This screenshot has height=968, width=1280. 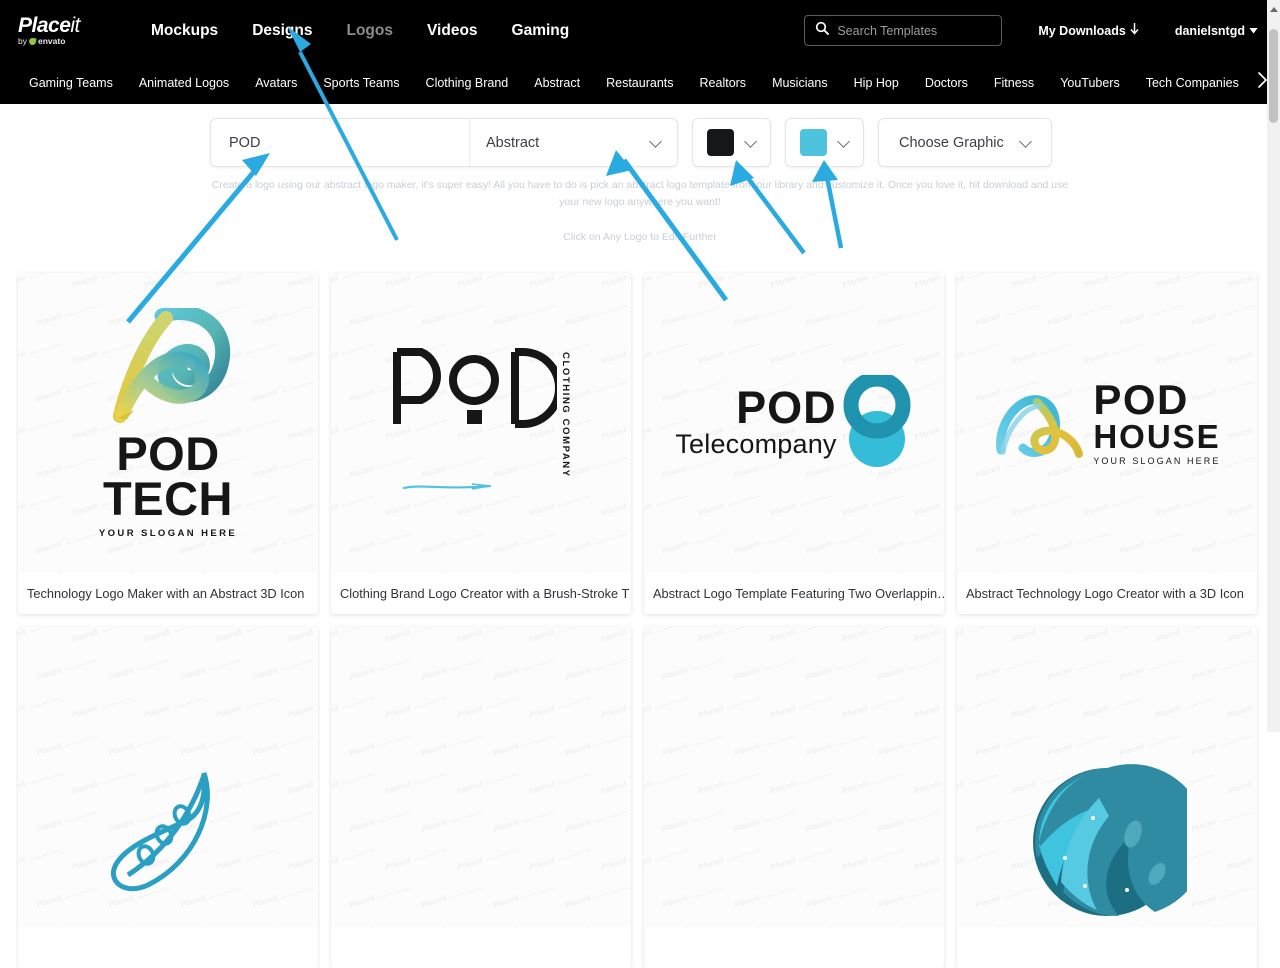 I want to click on placeit-logo: Placeit by envato, so click(x=61, y=31).